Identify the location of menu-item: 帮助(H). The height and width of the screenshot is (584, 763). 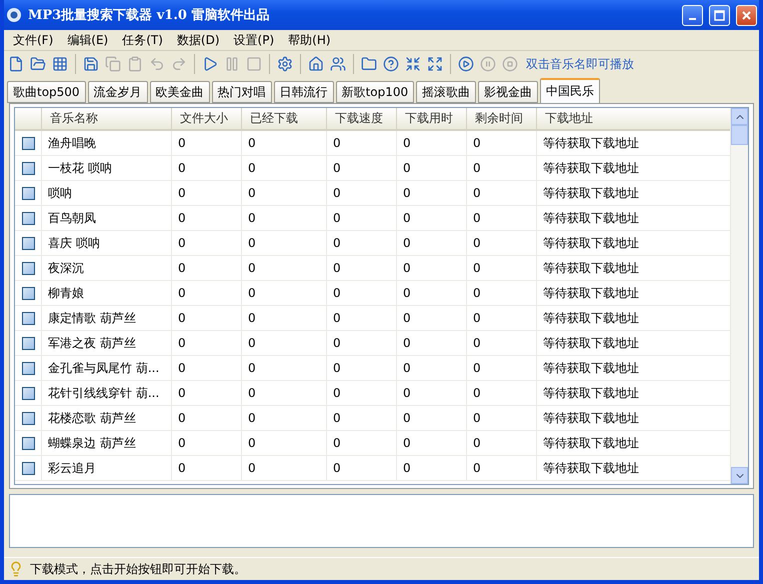
(309, 40).